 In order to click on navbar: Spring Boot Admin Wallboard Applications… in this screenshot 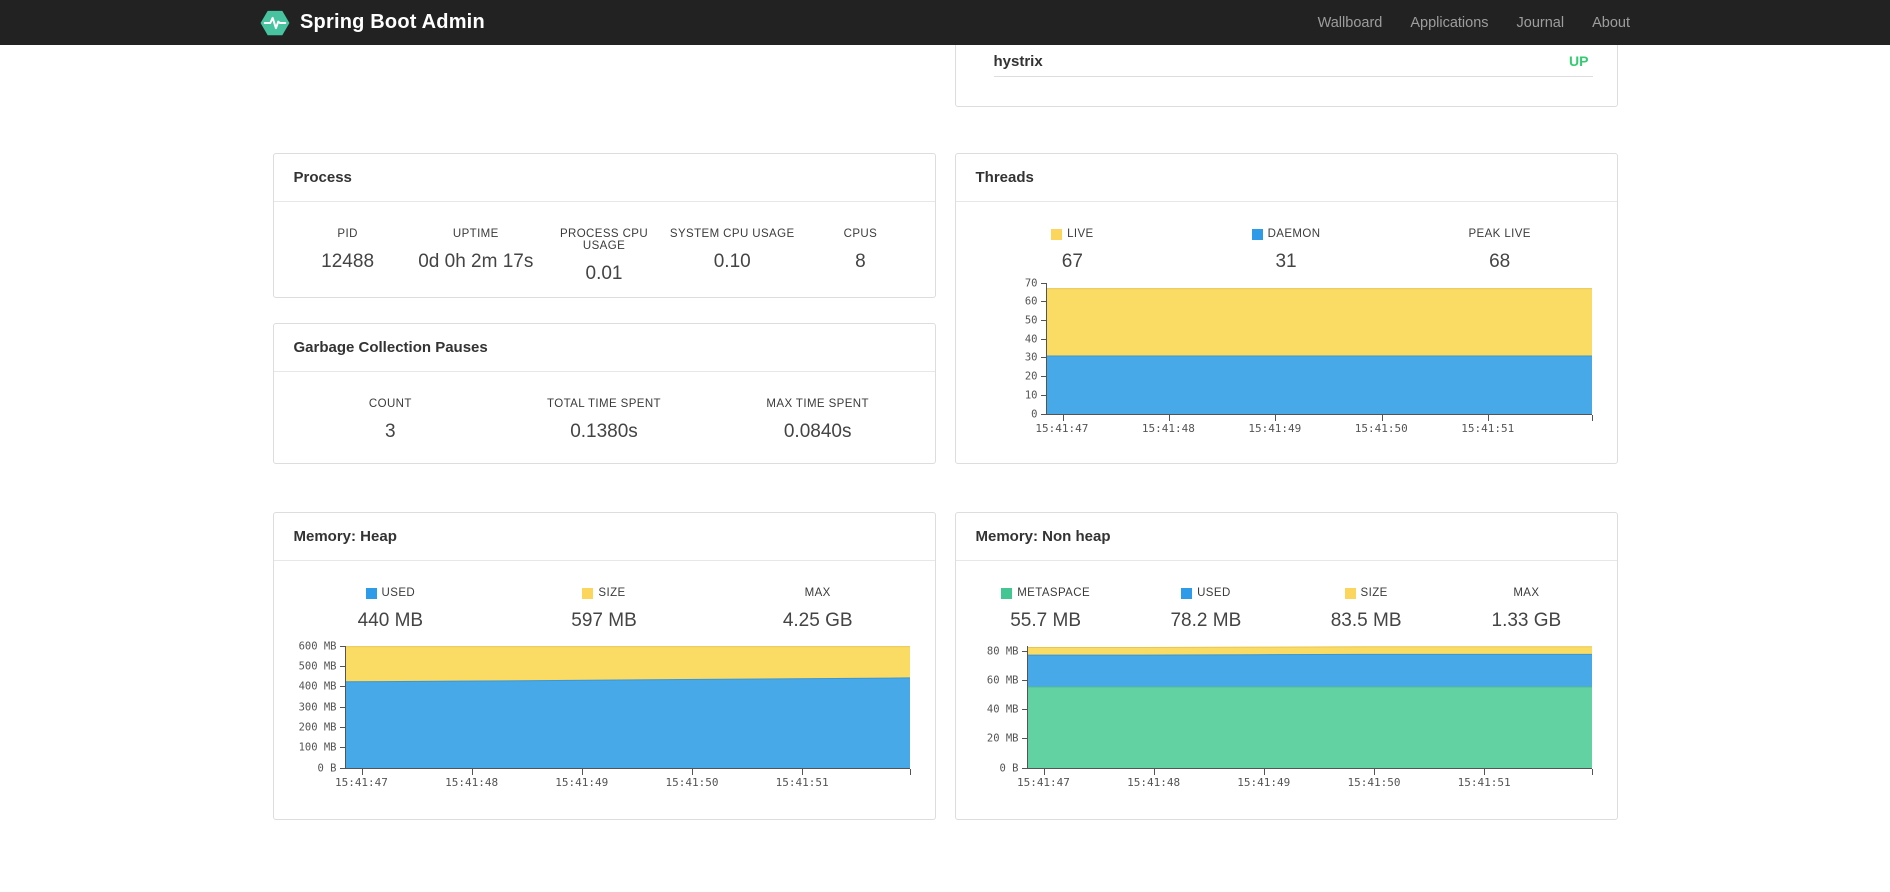, I will do `click(945, 22)`.